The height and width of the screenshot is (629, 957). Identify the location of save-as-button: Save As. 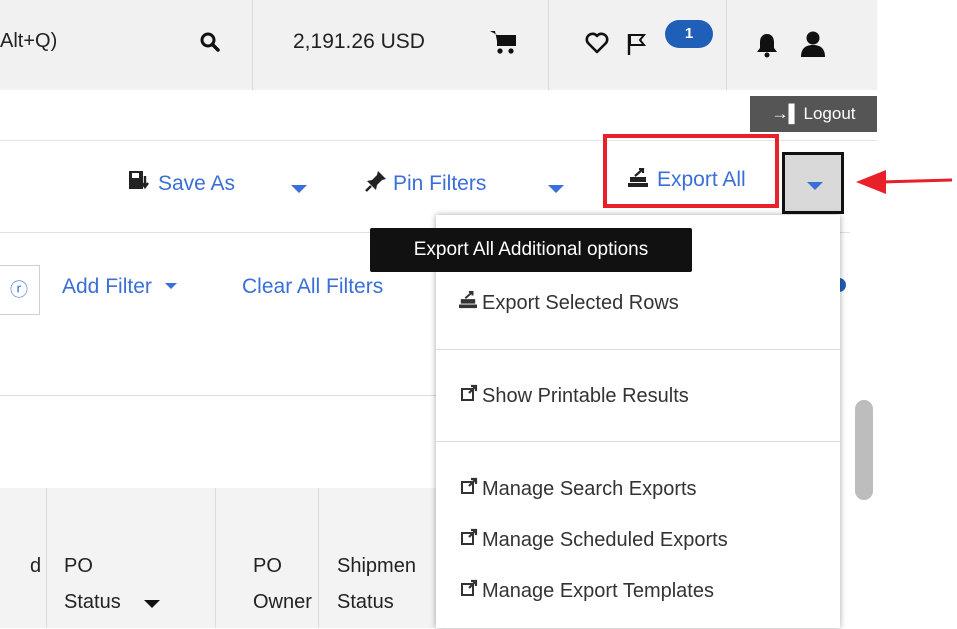
(181, 183).